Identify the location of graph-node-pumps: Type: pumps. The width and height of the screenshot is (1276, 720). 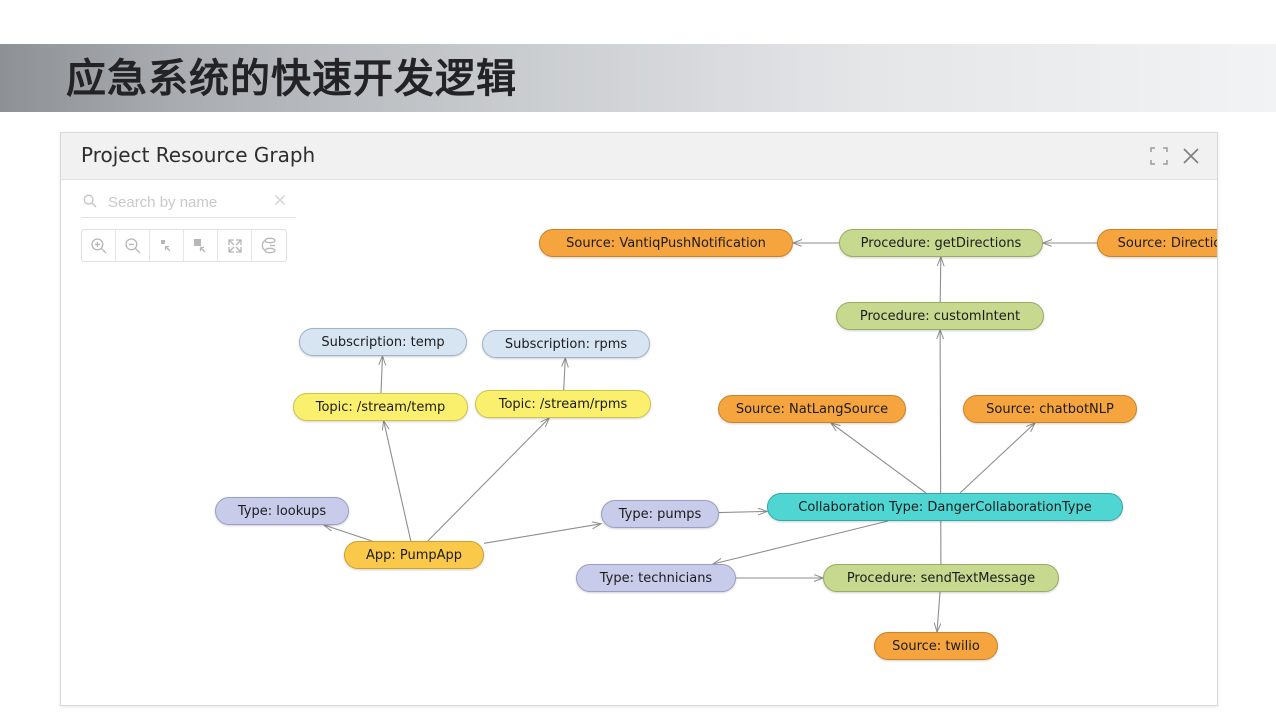
(660, 514).